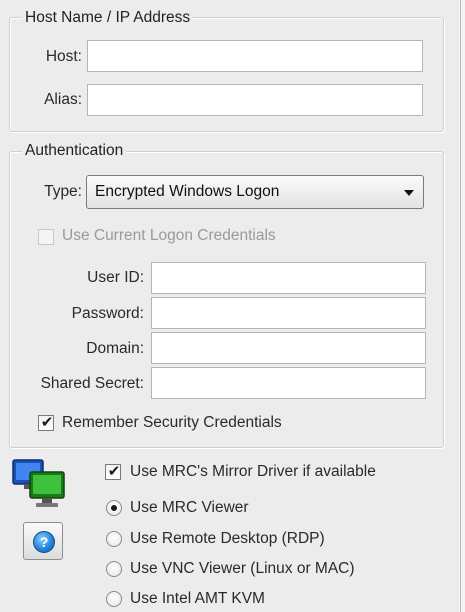  What do you see at coordinates (63, 99) in the screenshot?
I see `alias-label: Alias:` at bounding box center [63, 99].